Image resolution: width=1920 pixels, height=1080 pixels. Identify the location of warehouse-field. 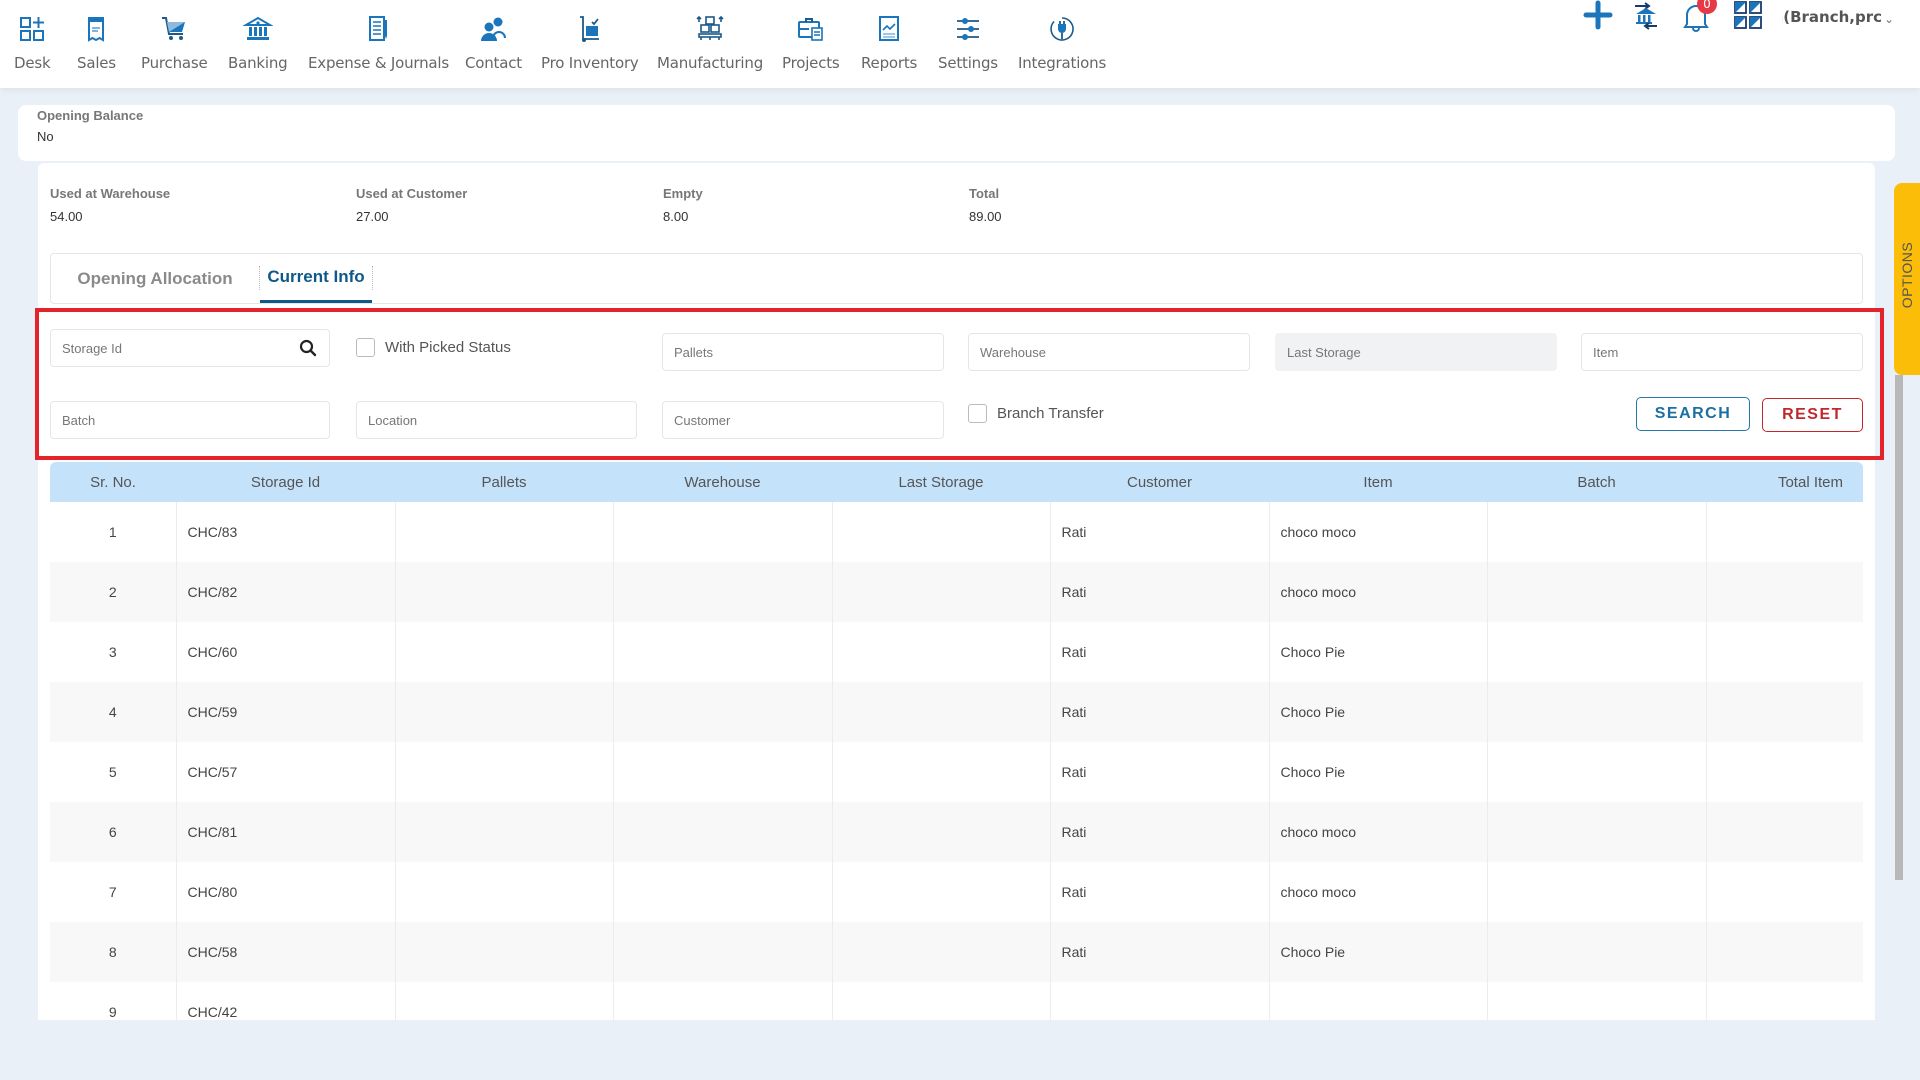
(1109, 352).